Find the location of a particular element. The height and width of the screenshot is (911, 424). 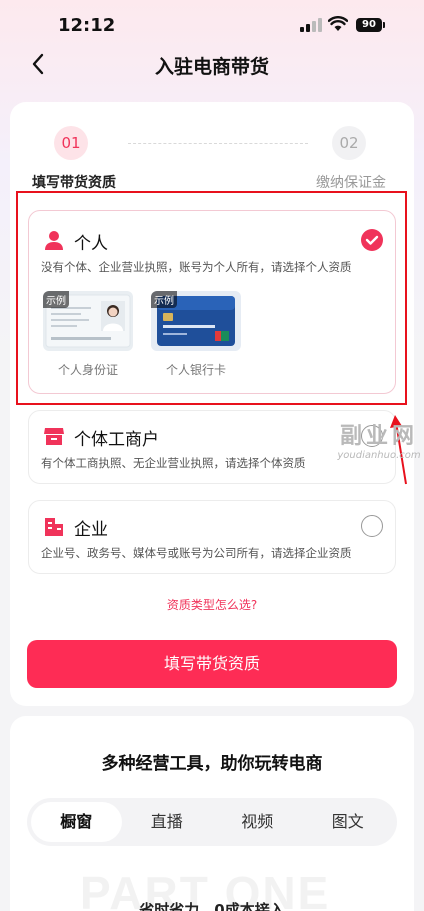

tab-live: 直播 is located at coordinates (167, 822).